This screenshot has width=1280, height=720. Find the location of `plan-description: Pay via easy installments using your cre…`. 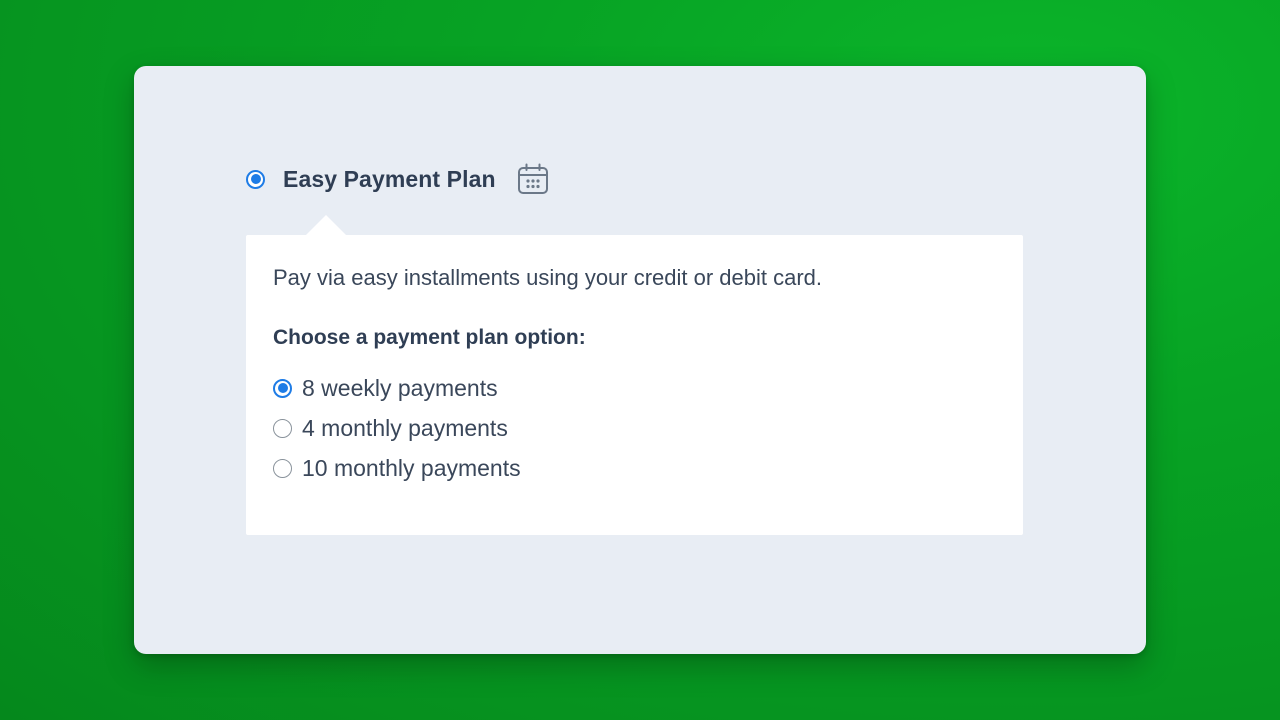

plan-description: Pay via easy installments using your cre… is located at coordinates (548, 277).